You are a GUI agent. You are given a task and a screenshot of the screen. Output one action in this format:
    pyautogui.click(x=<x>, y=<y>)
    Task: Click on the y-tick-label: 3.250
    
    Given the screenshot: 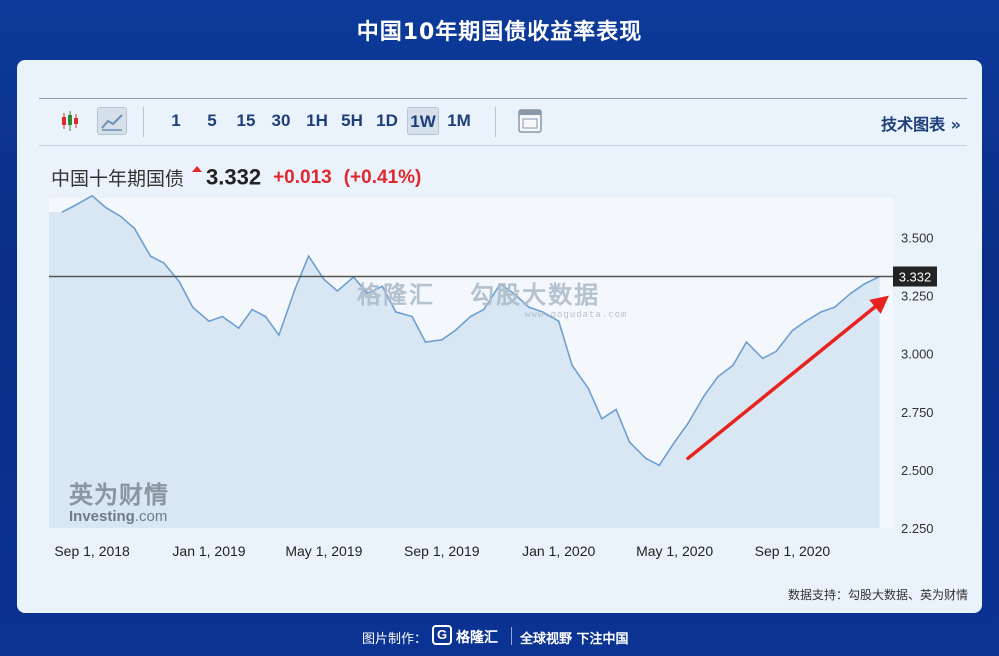 What is the action you would take?
    pyautogui.click(x=917, y=296)
    